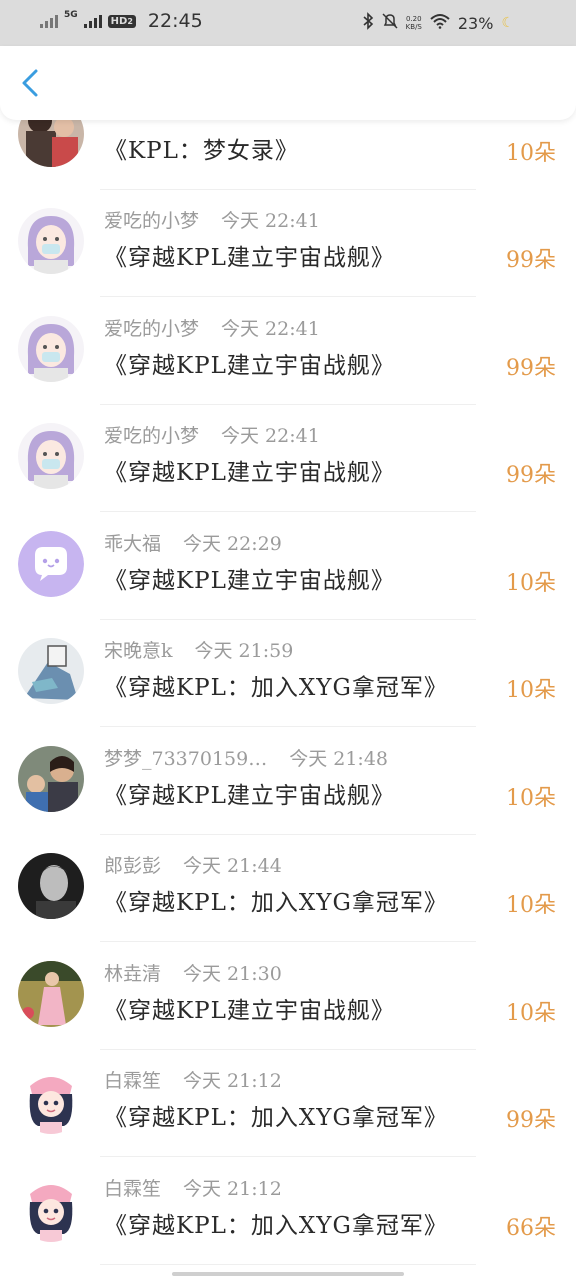 This screenshot has width=576, height=1280. I want to click on row-divider, so click(288, 1264).